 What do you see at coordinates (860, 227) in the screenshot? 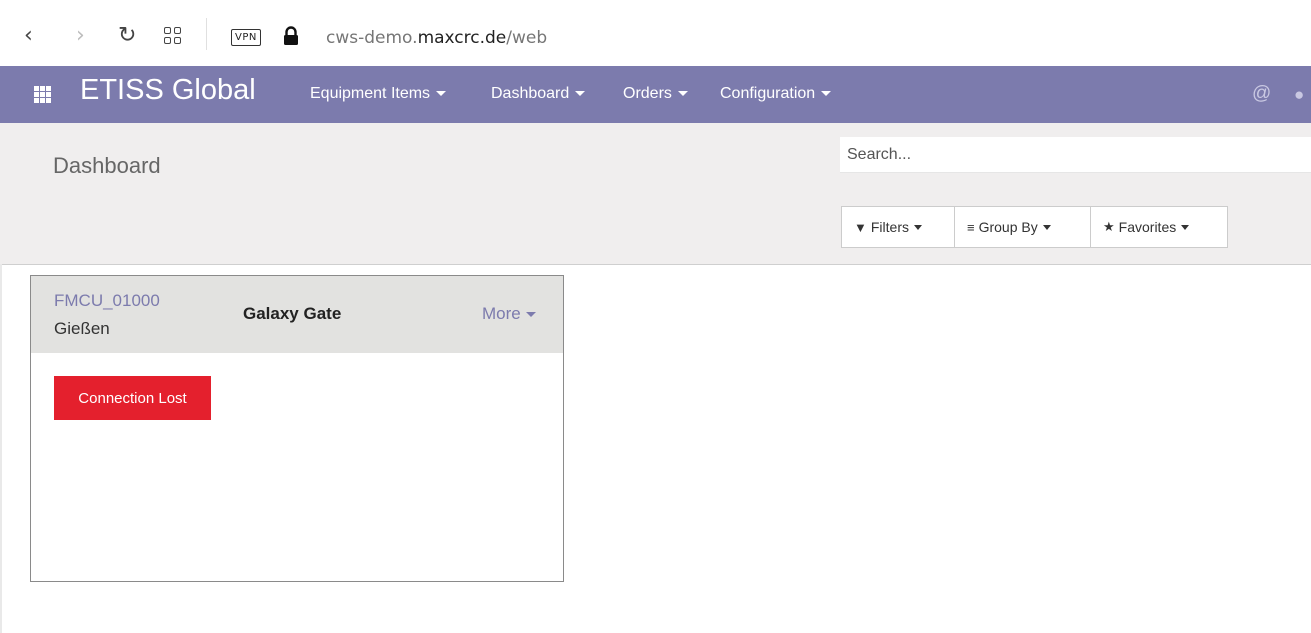
I see `filter-icon: ▼` at bounding box center [860, 227].